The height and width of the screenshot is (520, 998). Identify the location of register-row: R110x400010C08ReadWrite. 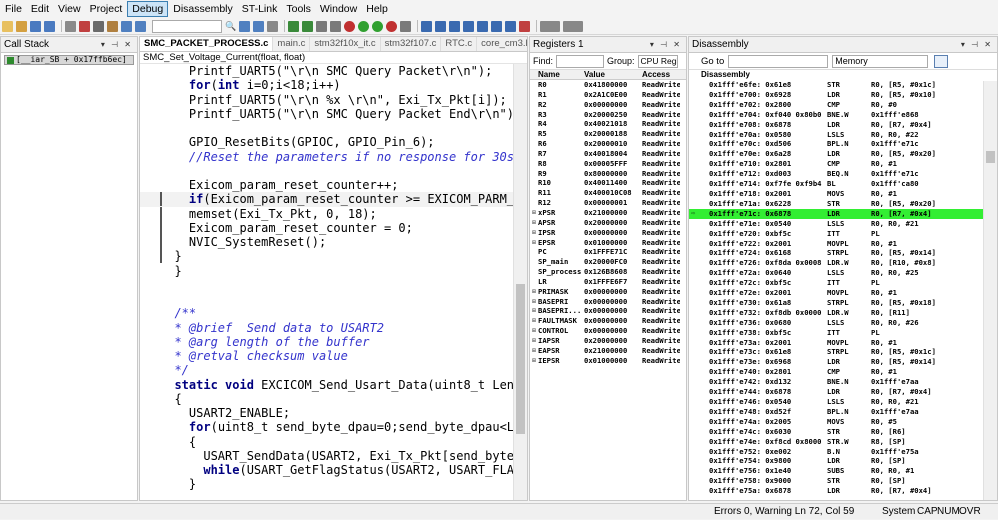
(608, 193).